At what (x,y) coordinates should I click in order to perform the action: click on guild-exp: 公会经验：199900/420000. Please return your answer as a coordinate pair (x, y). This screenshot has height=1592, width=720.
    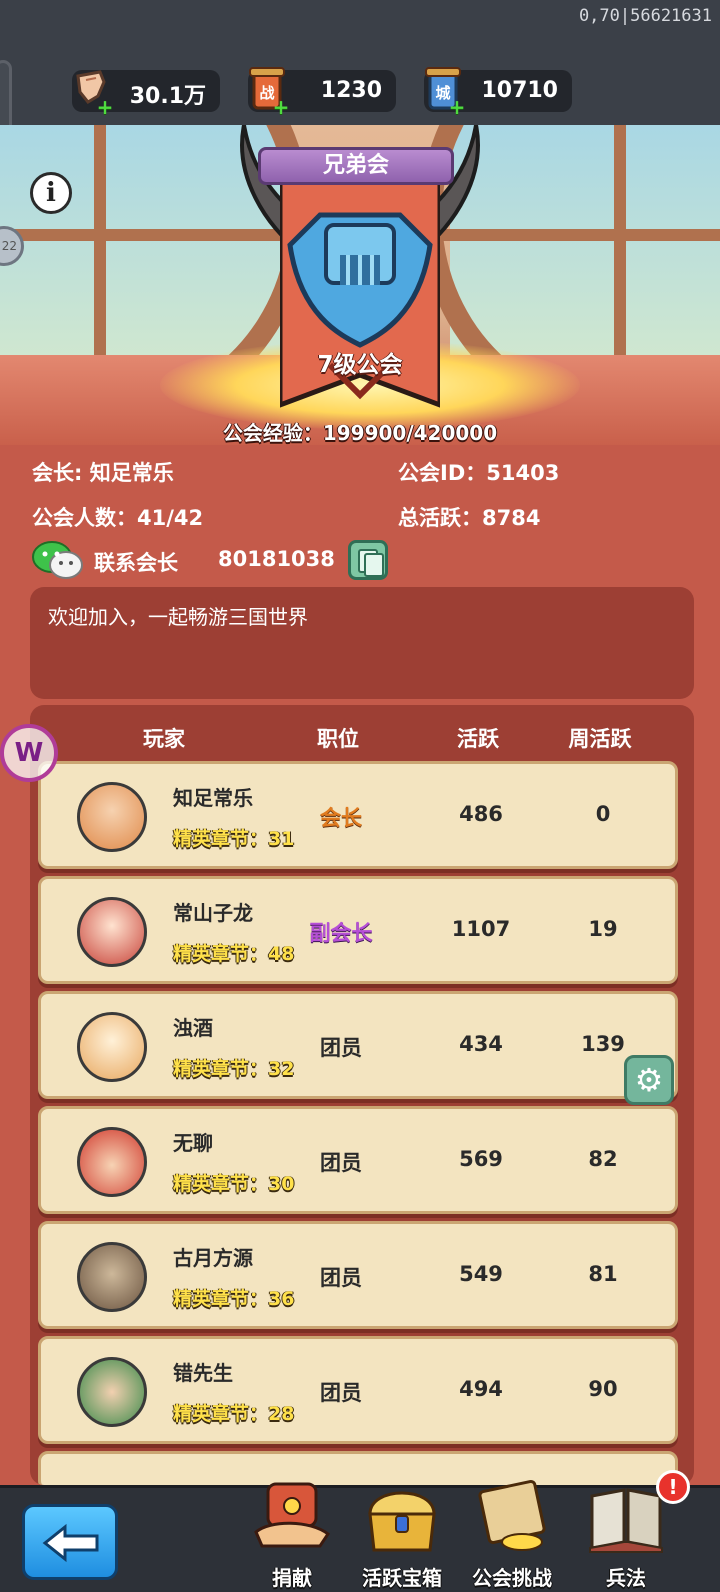
    Looking at the image, I should click on (360, 433).